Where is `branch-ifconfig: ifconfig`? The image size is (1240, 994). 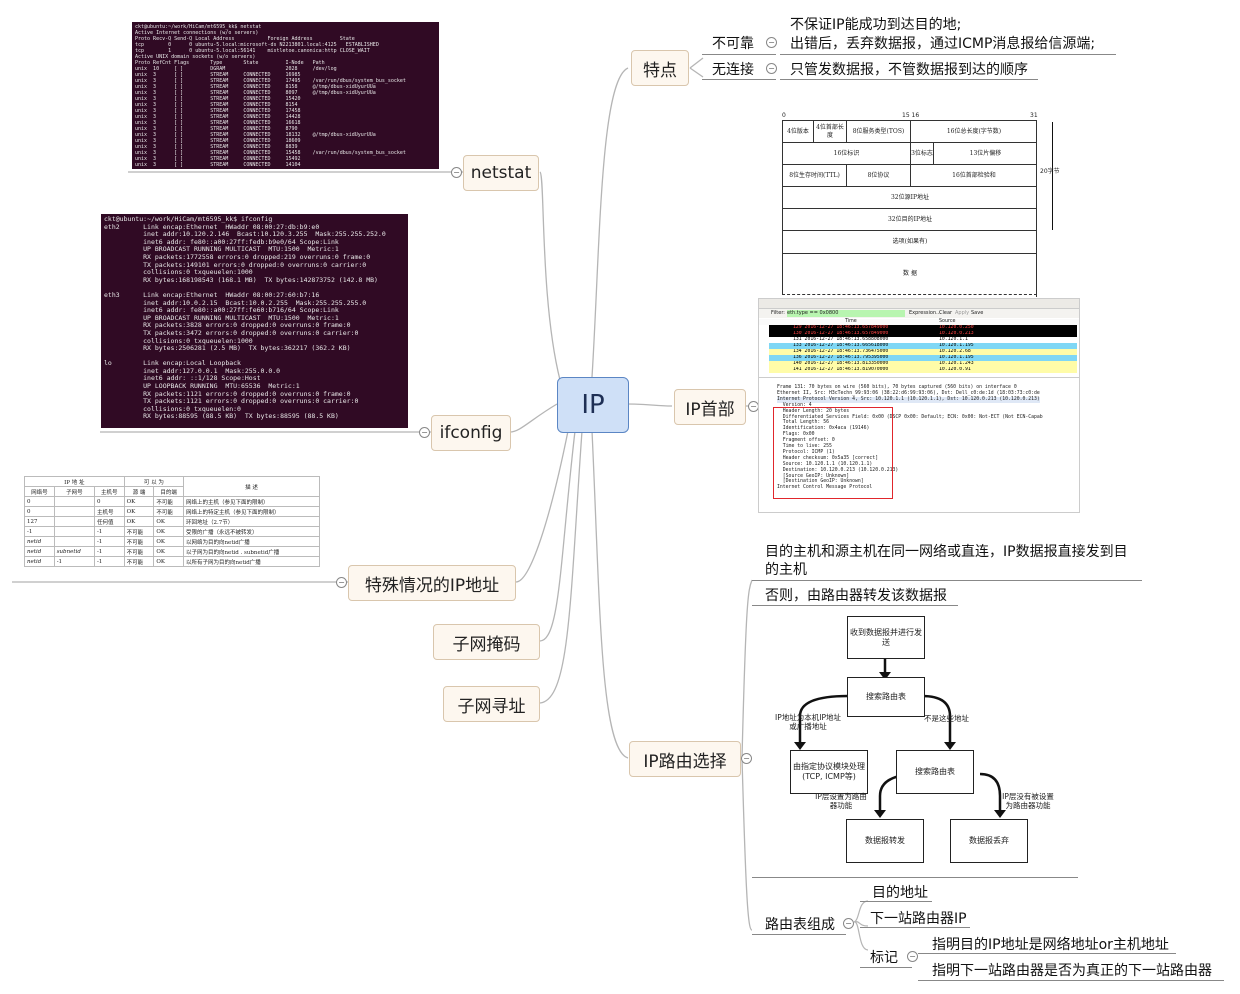 branch-ifconfig: ifconfig is located at coordinates (471, 433).